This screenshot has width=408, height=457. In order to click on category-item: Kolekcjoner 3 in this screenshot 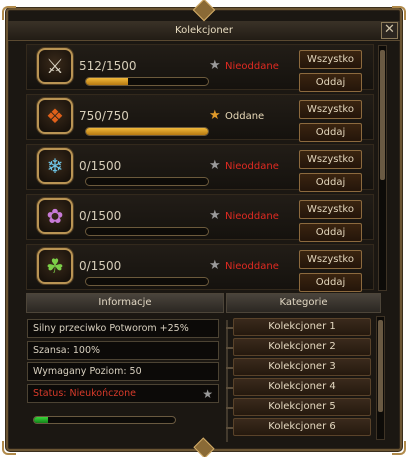, I will do `click(302, 367)`.